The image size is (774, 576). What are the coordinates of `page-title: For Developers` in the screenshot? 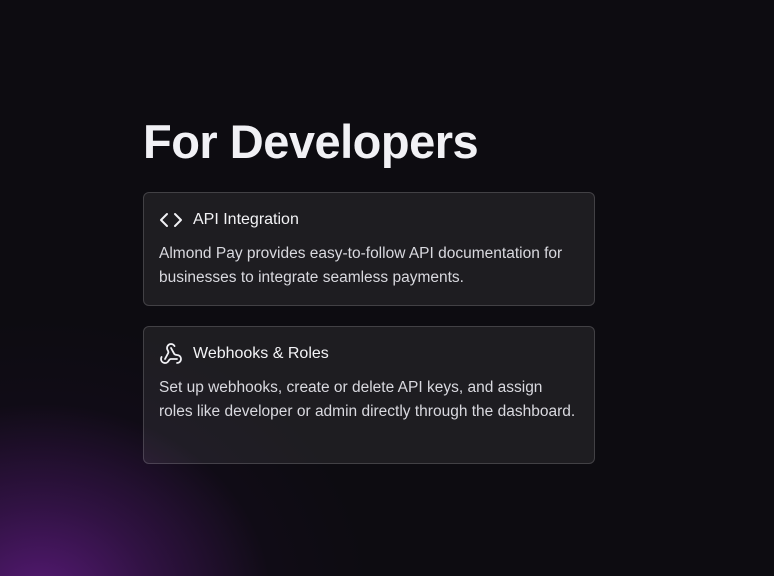 It's located at (311, 141).